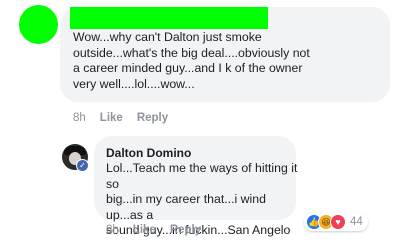 This screenshot has height=251, width=400. Describe the element at coordinates (169, 18) in the screenshot. I see `redacted-author-name` at that location.